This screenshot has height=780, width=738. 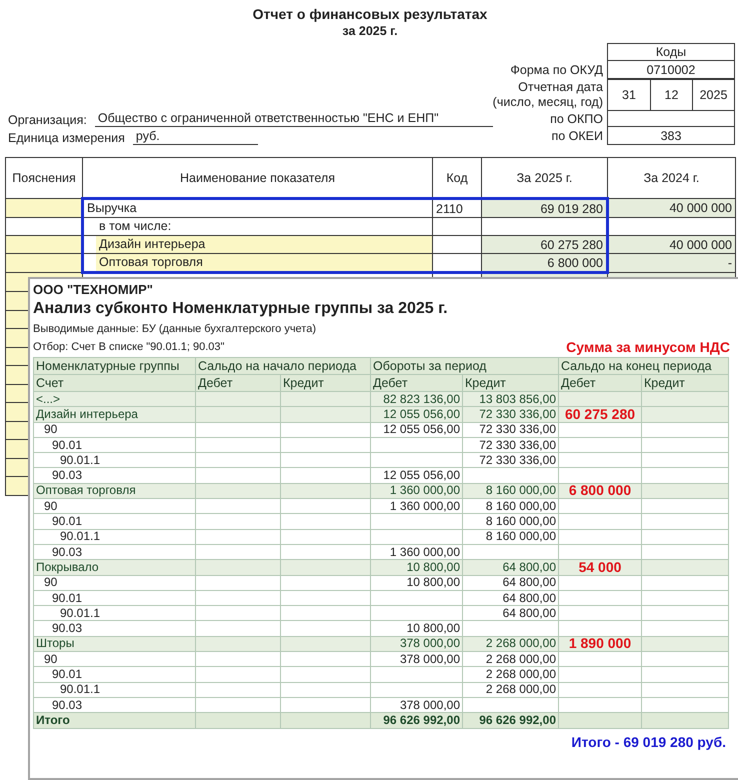 What do you see at coordinates (600, 644) in the screenshot?
I see `net-amount: 1 890 000` at bounding box center [600, 644].